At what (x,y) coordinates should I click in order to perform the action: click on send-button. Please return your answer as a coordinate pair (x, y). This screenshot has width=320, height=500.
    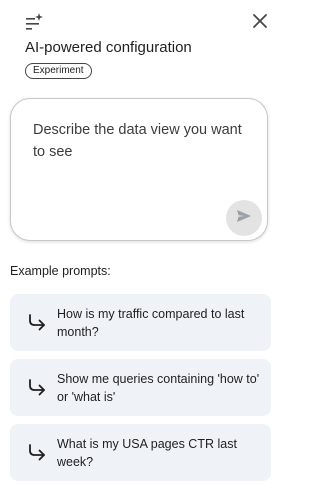
    Looking at the image, I should click on (244, 218).